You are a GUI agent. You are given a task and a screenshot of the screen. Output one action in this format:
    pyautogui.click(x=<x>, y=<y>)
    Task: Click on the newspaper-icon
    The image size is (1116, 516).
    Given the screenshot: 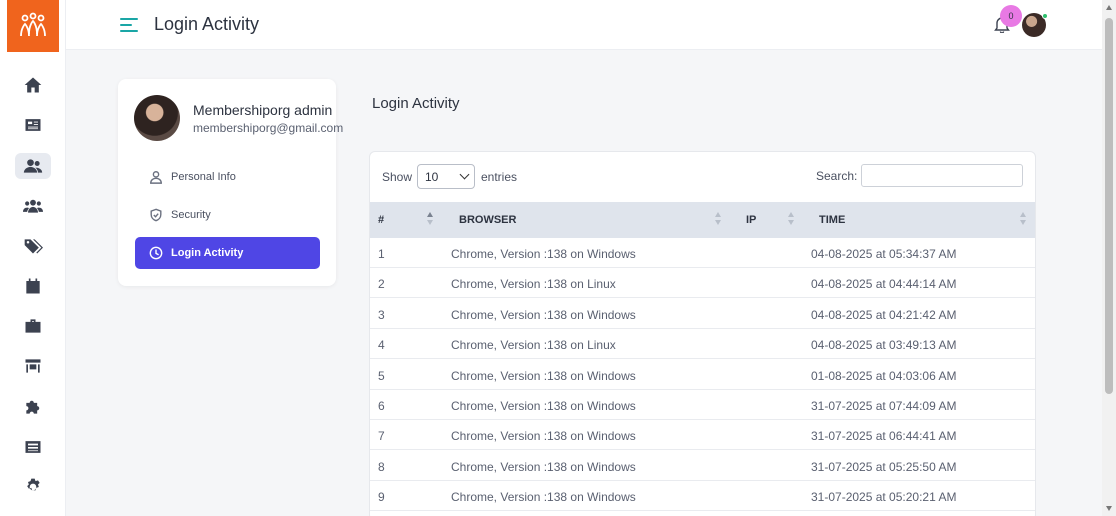 What is the action you would take?
    pyautogui.click(x=33, y=125)
    